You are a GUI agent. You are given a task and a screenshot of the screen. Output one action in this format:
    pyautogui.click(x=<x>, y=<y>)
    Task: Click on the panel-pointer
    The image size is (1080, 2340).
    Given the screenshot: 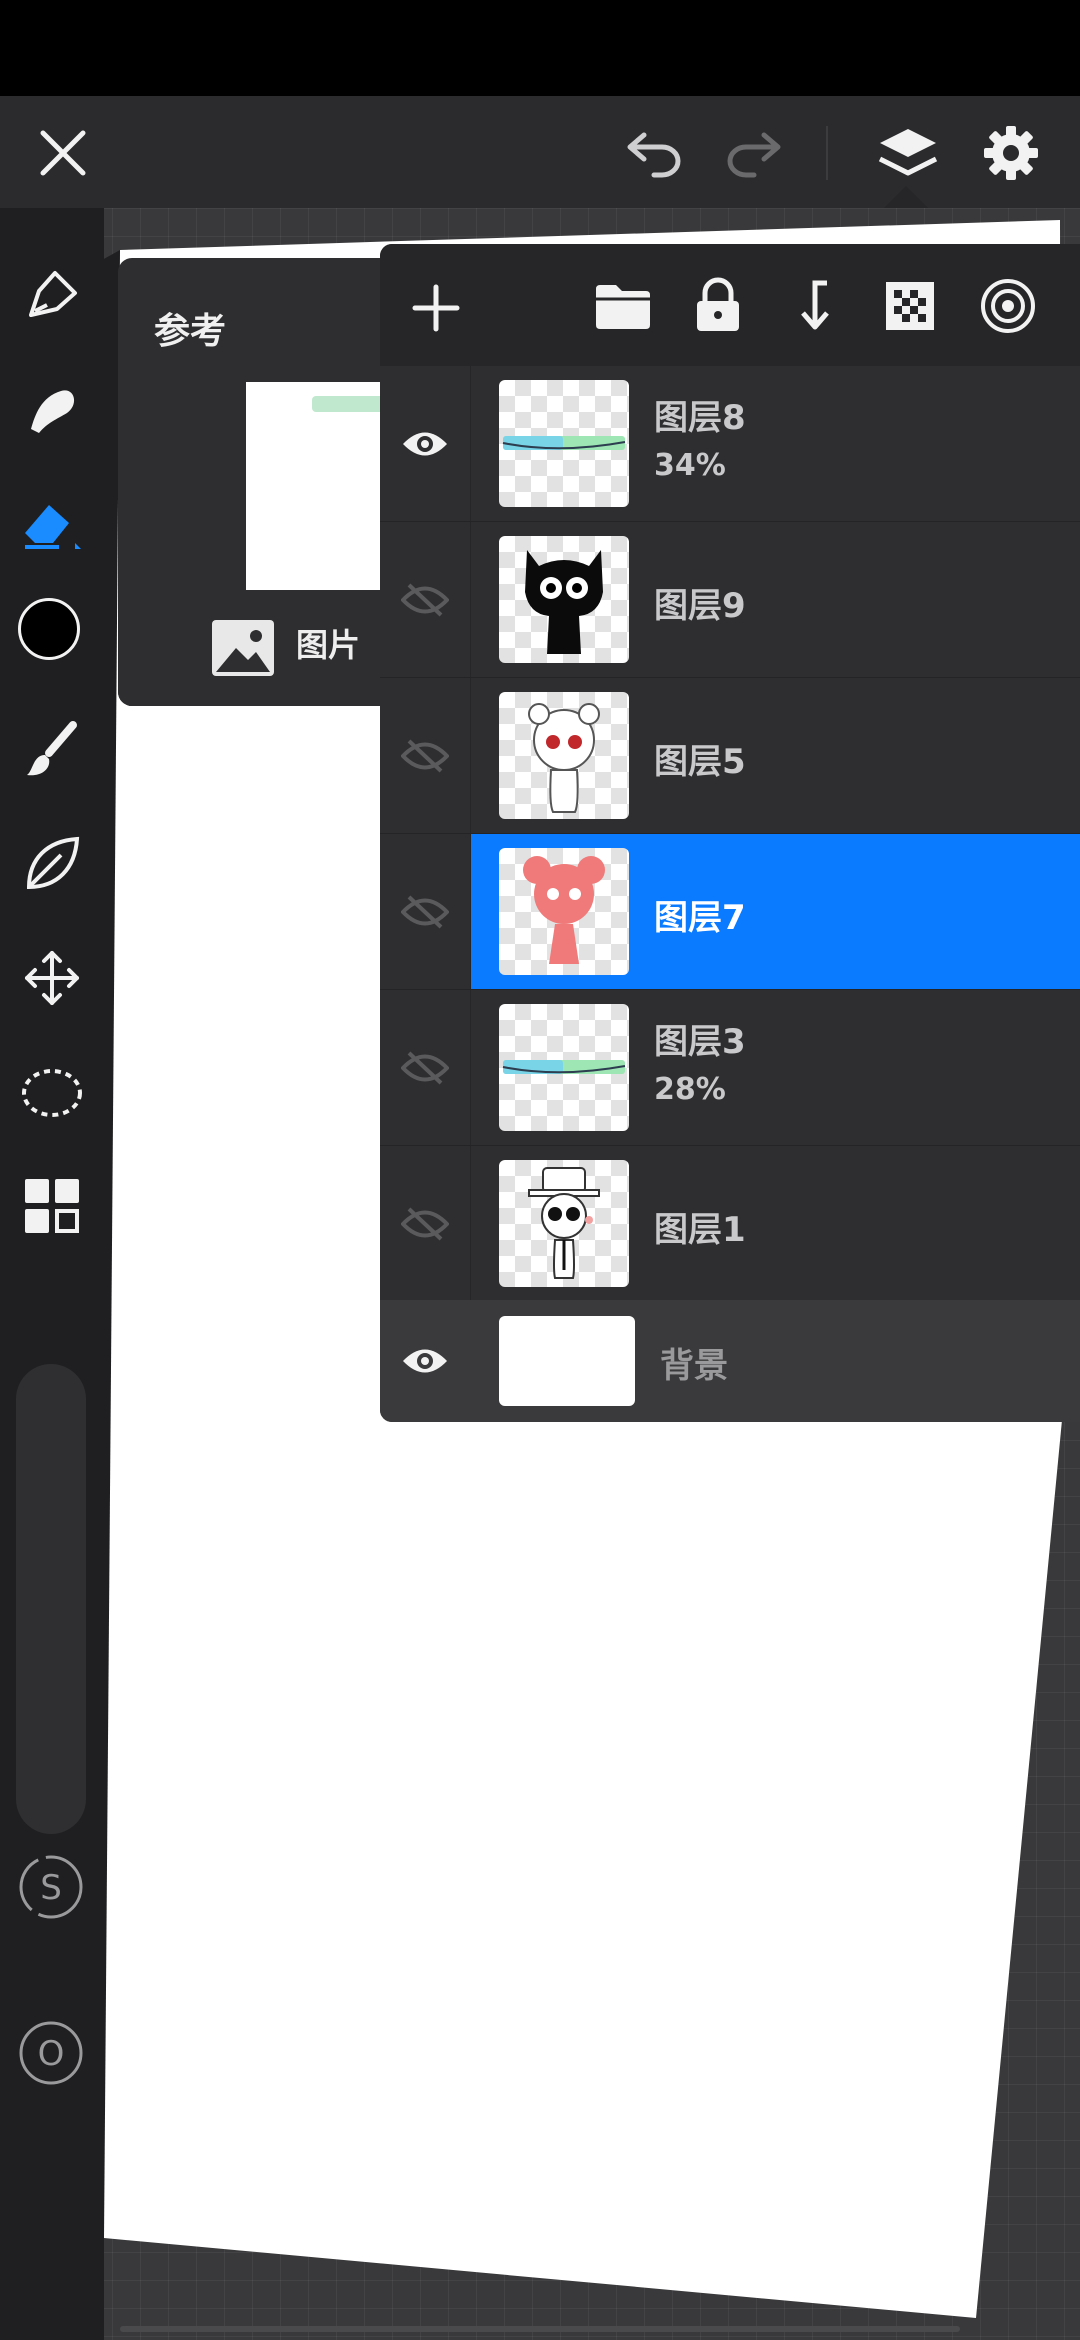 What is the action you would take?
    pyautogui.click(x=906, y=197)
    